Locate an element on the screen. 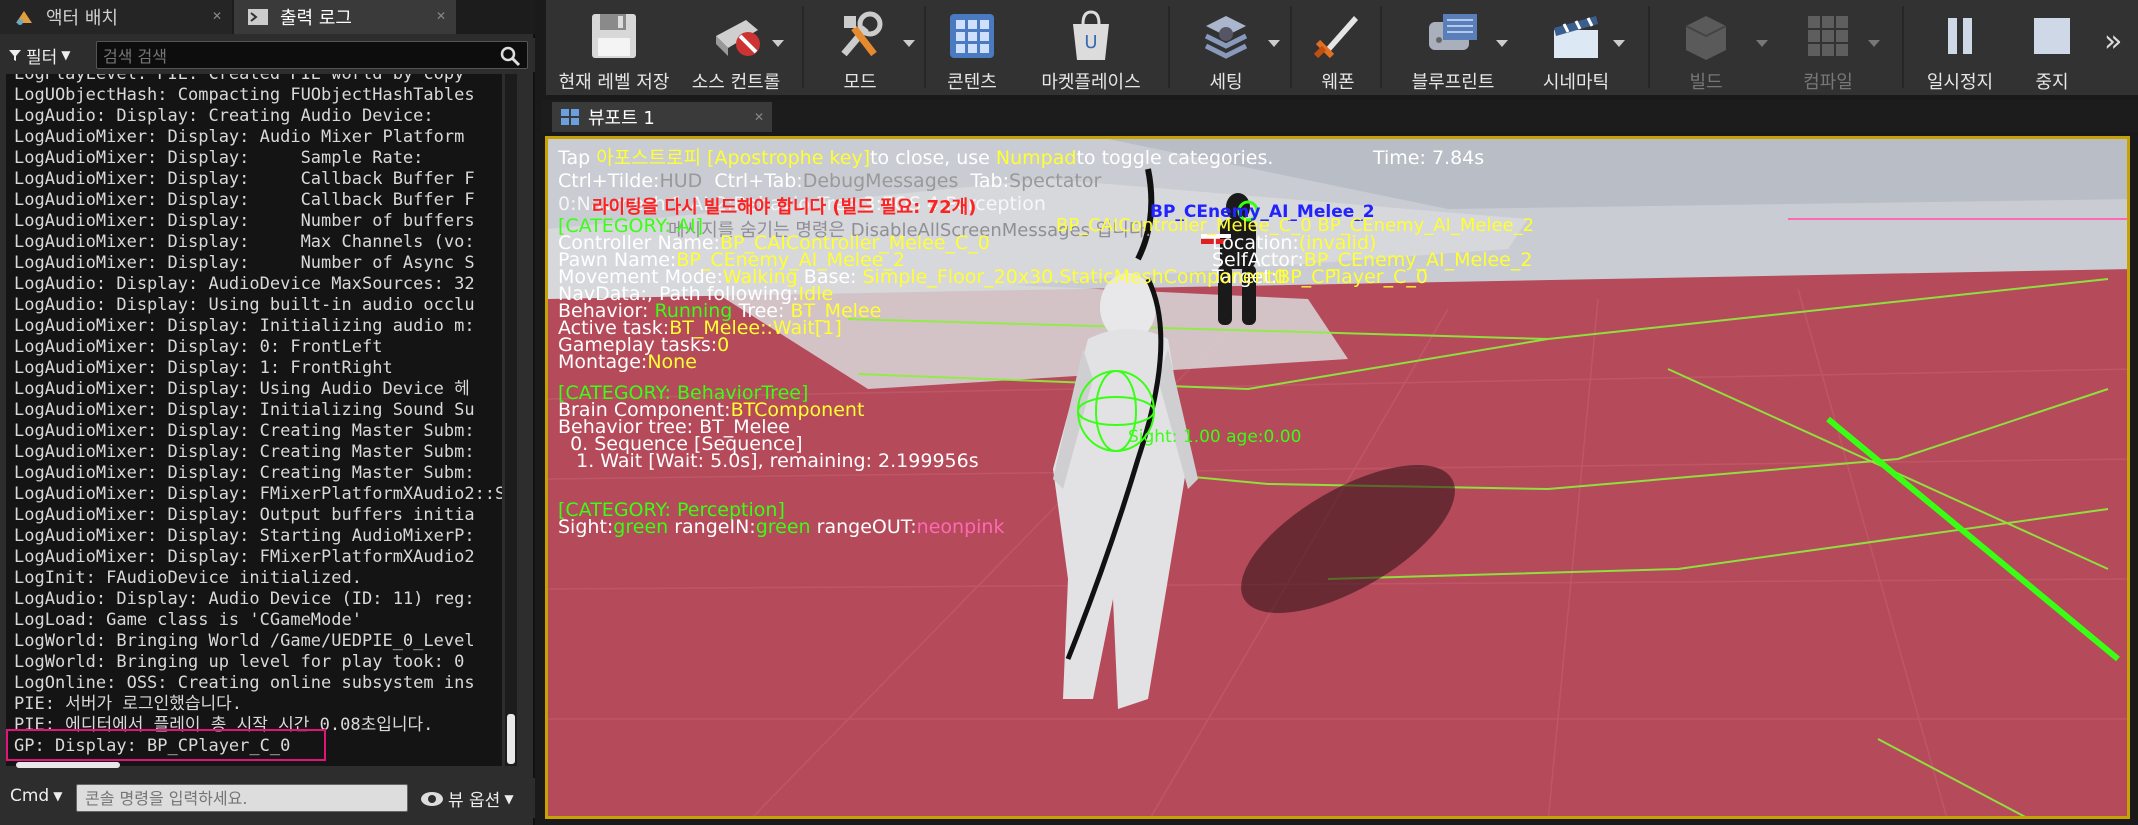  tab-viewport-label: 뷰포트 1 is located at coordinates (621, 118).